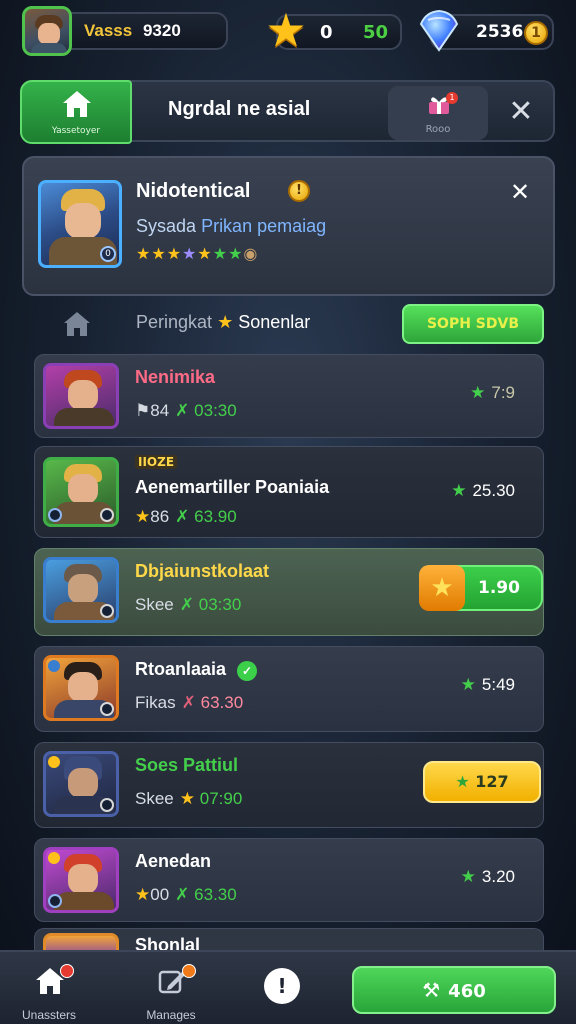 The width and height of the screenshot is (576, 1024). What do you see at coordinates (454, 990) in the screenshot?
I see `primary-action-button: ⚒ 460` at bounding box center [454, 990].